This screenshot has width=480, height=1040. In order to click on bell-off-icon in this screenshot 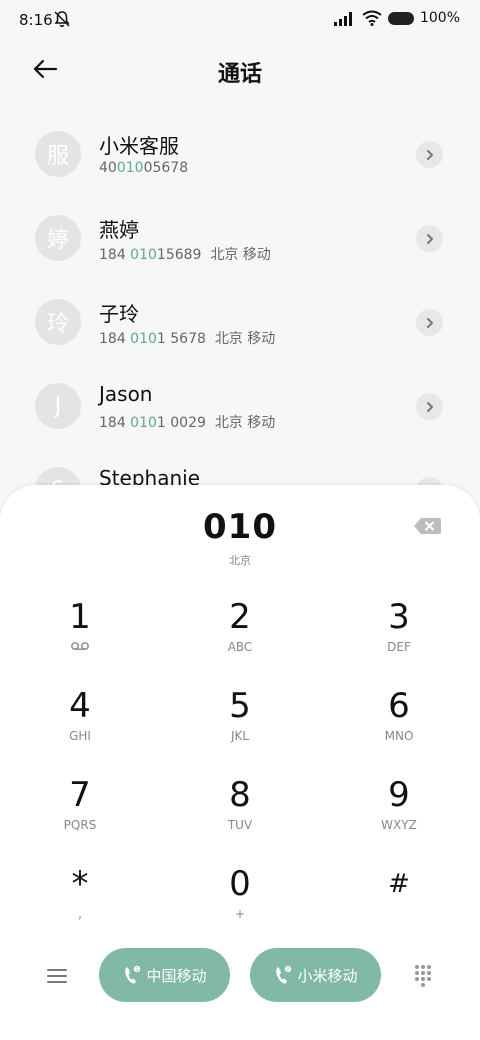, I will do `click(62, 19)`.